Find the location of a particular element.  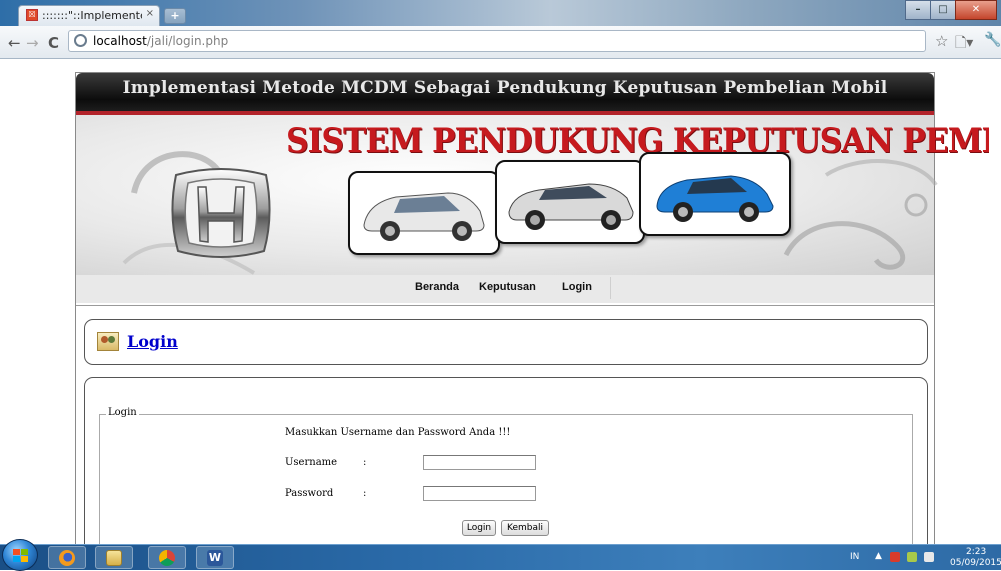

minimize-icon: – is located at coordinates (918, 10).